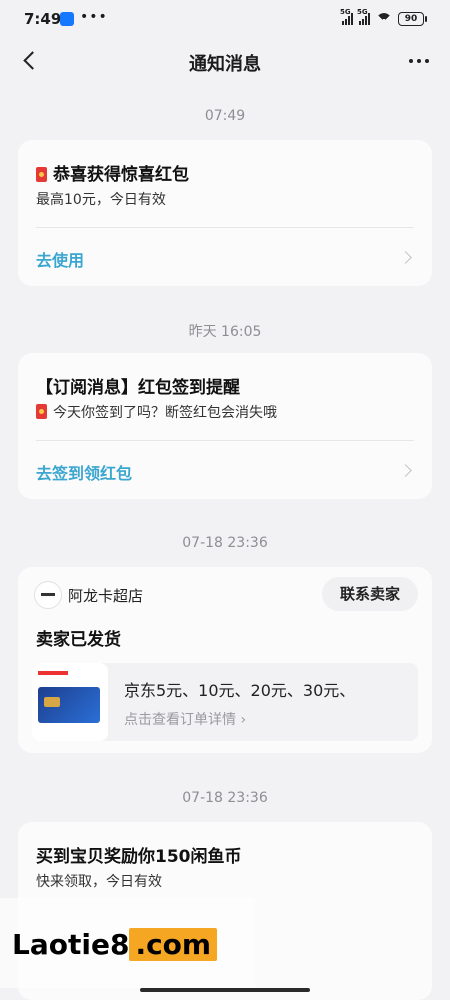  What do you see at coordinates (185, 719) in the screenshot?
I see `order-detail-link: 点击查看订单详情 ›` at bounding box center [185, 719].